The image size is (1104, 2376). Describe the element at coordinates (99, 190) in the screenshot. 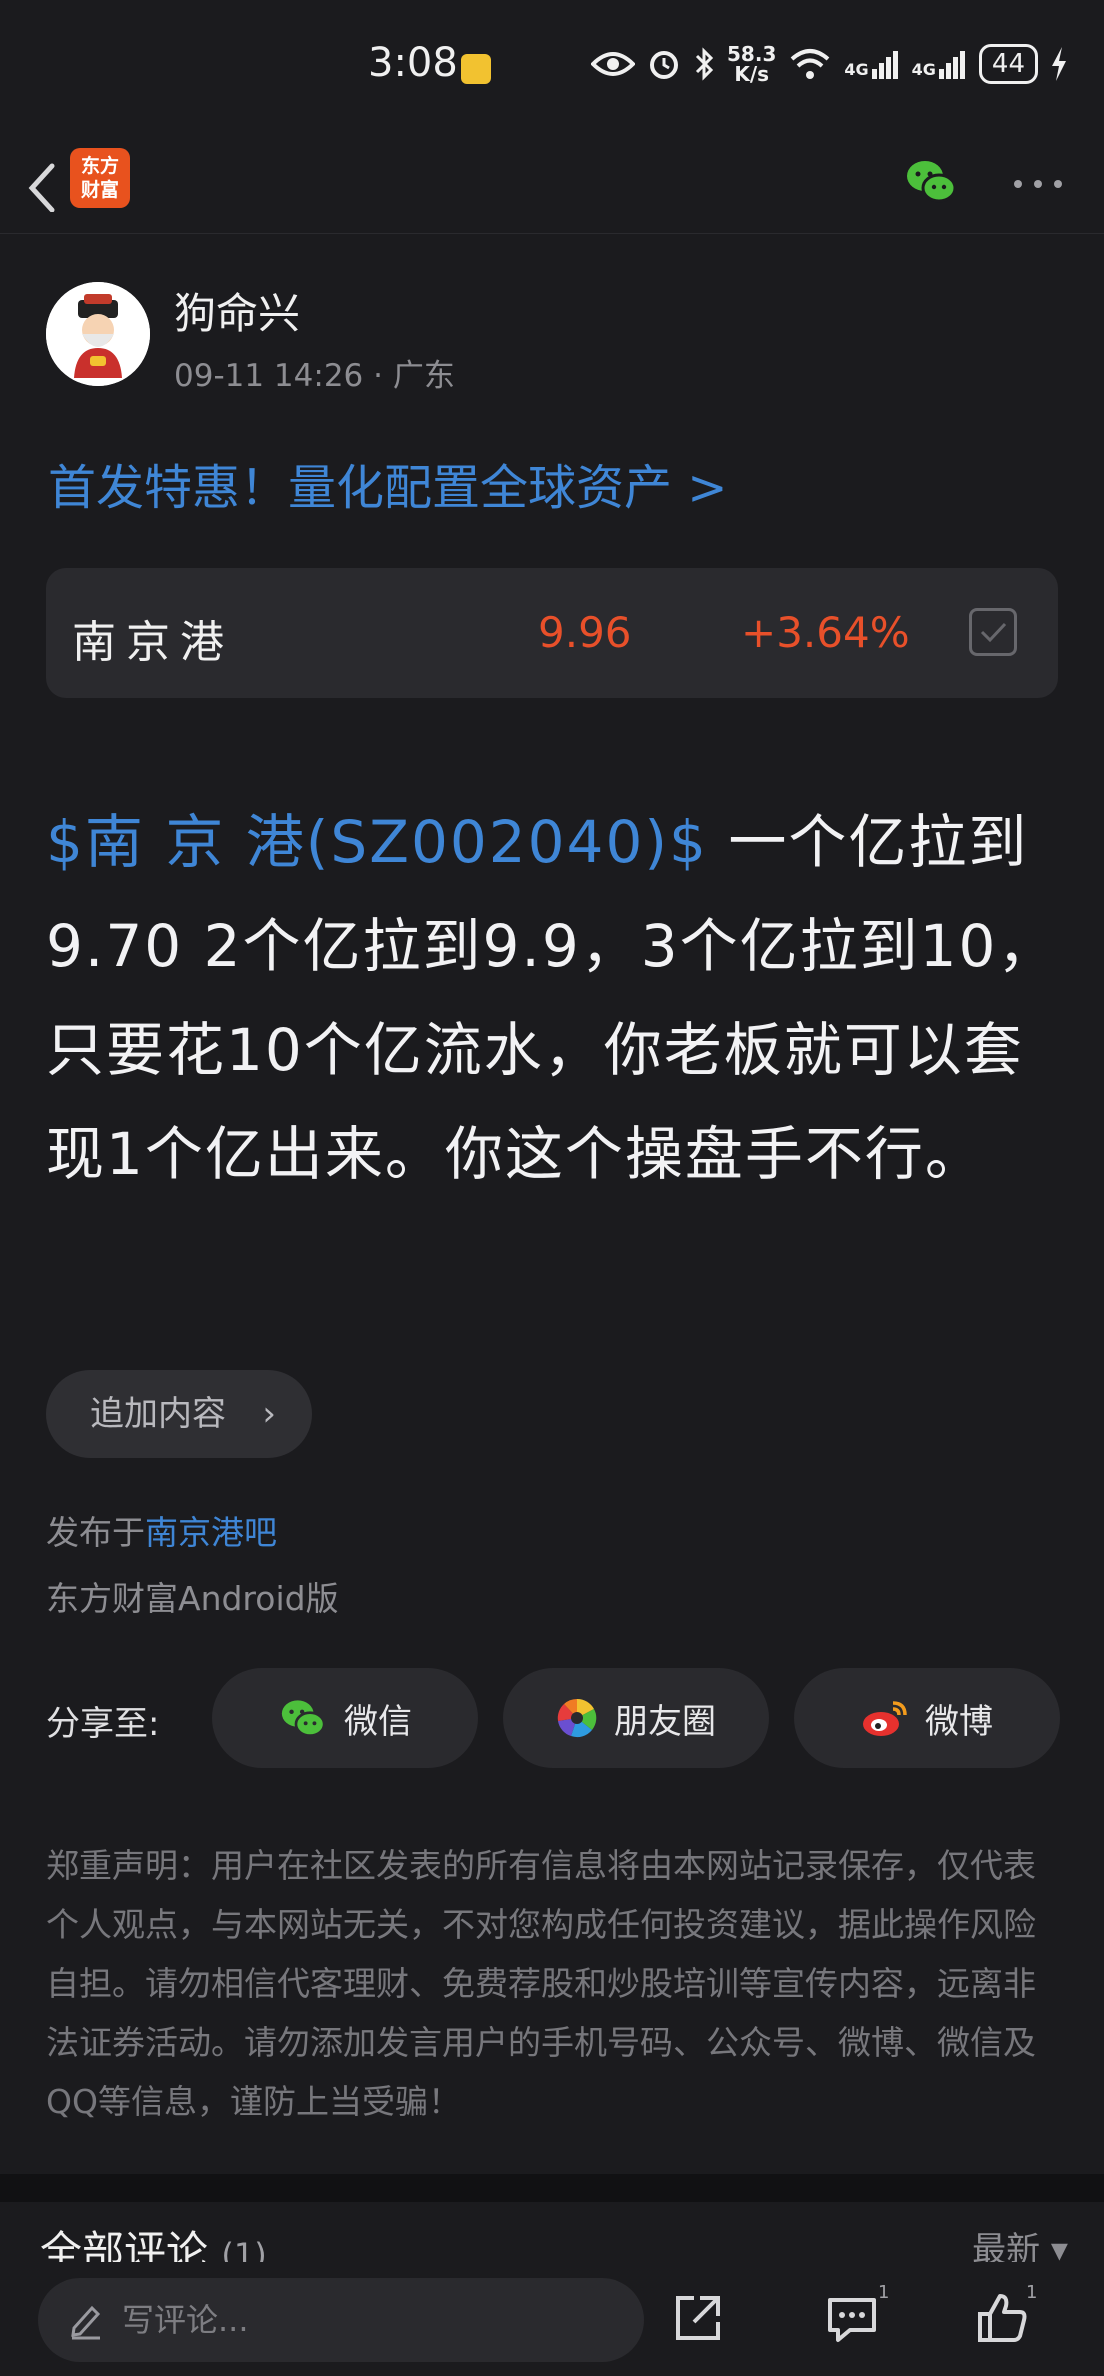

I see `logo-text-line2: 财富` at that location.